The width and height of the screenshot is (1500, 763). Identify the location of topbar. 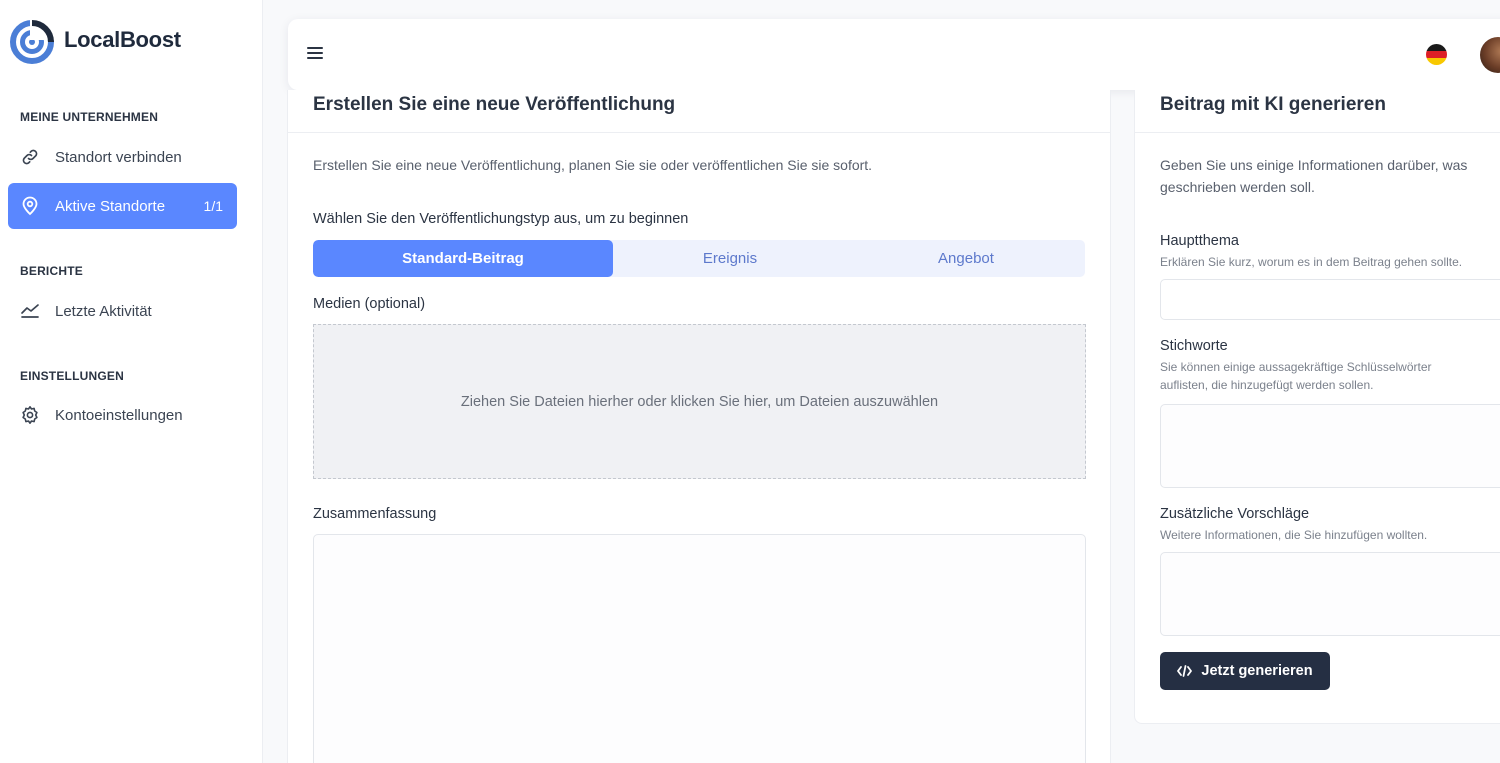
(894, 54).